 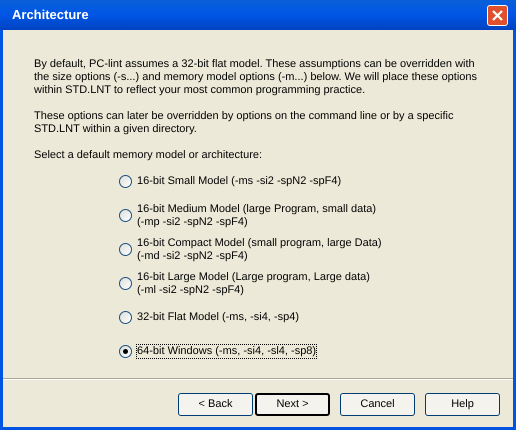 I want to click on option-label: 16-bit Medium Model (large Program, small data), so click(x=256, y=209).